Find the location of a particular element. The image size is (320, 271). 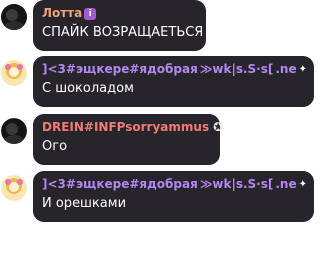

message-bubble: Лотта i СПАЙК ВОЗРАЩАЕТЬСЯ is located at coordinates (119, 25).